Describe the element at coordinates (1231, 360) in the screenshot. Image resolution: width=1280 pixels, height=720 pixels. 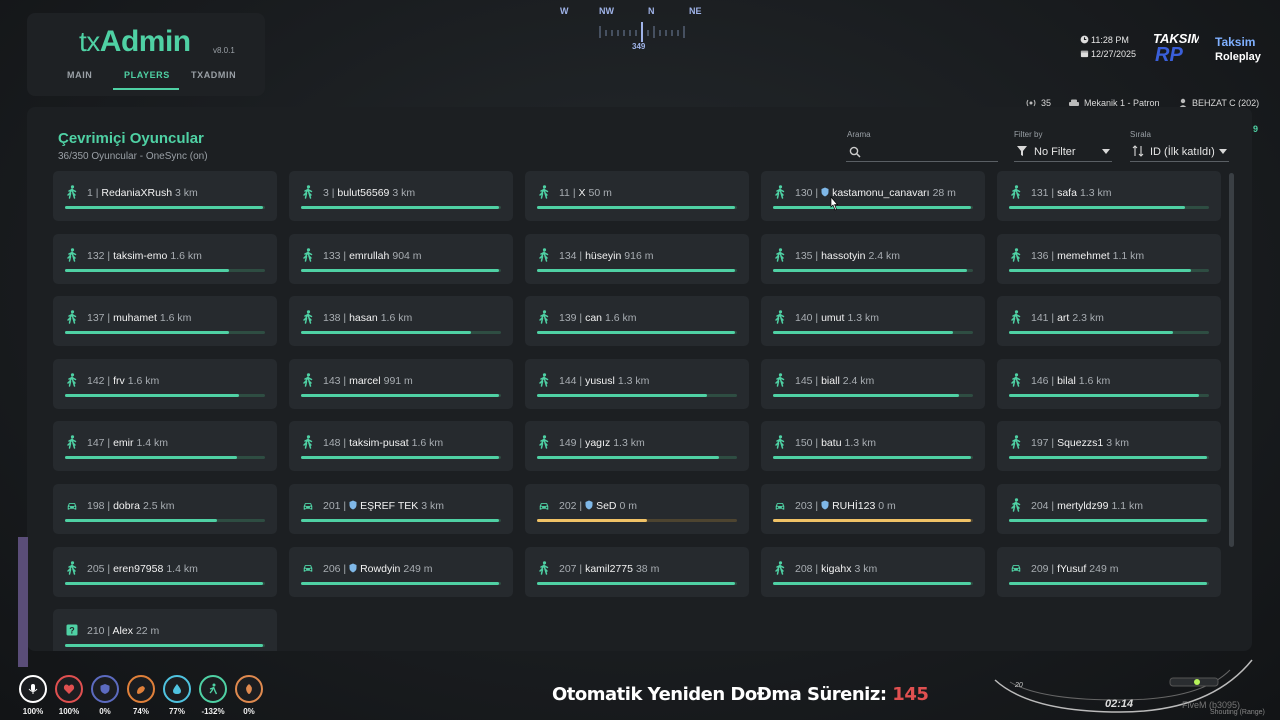
I see `scrollbar` at that location.